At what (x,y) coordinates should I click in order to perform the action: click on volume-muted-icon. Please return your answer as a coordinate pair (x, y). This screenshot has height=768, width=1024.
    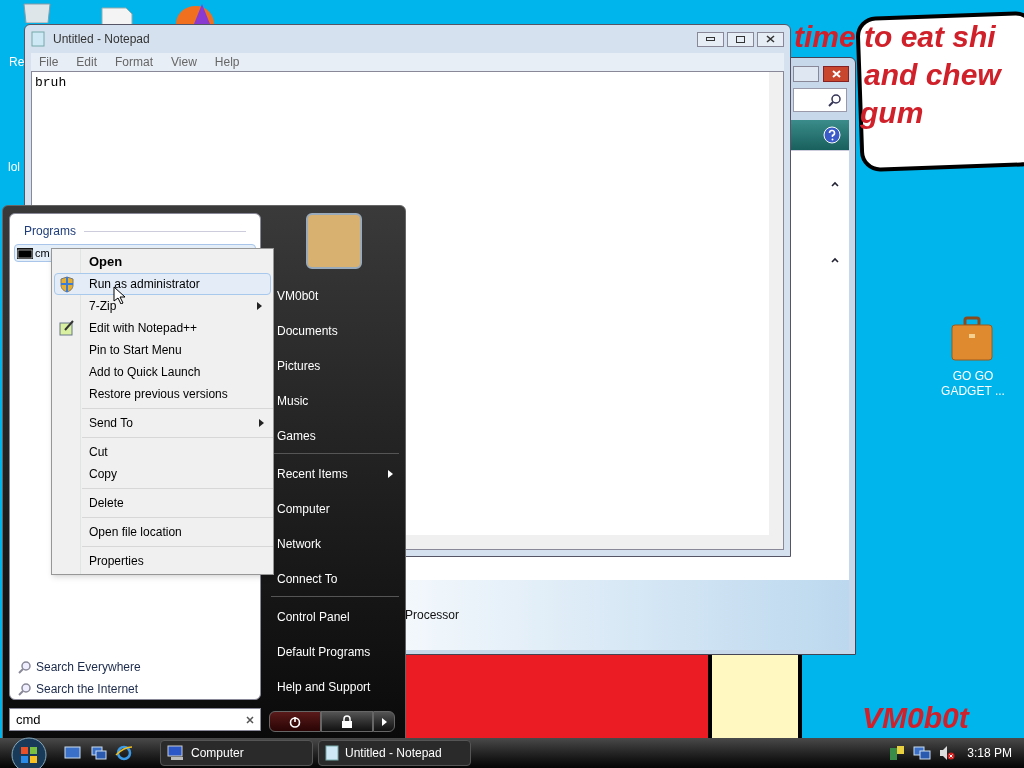
    Looking at the image, I should click on (947, 753).